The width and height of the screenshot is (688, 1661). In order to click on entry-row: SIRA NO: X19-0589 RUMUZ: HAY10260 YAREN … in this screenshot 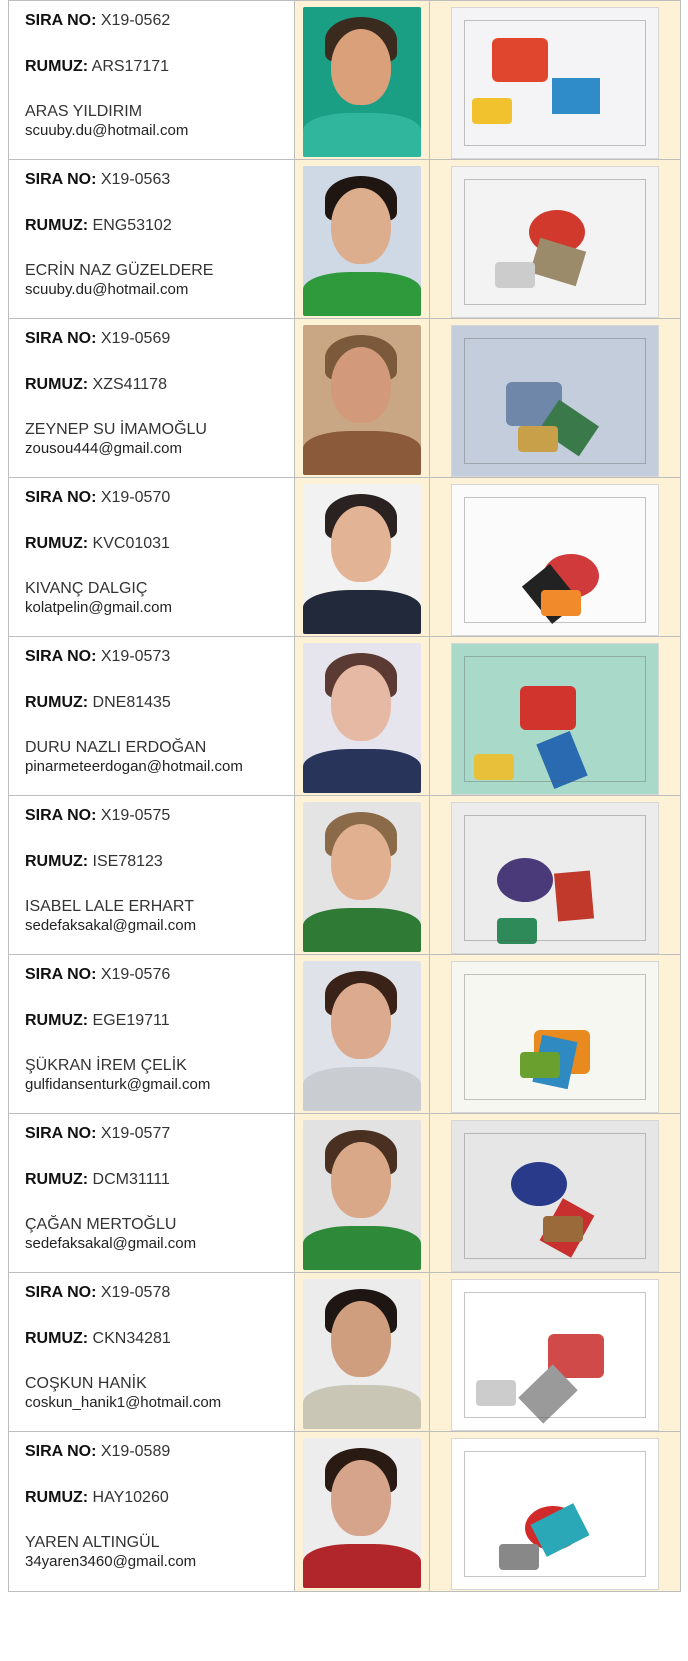, I will do `click(344, 1511)`.